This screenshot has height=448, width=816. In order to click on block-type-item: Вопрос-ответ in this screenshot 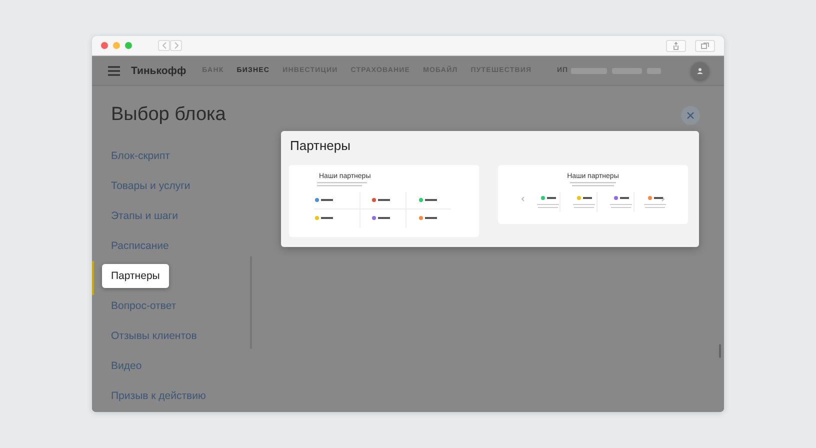, I will do `click(144, 306)`.